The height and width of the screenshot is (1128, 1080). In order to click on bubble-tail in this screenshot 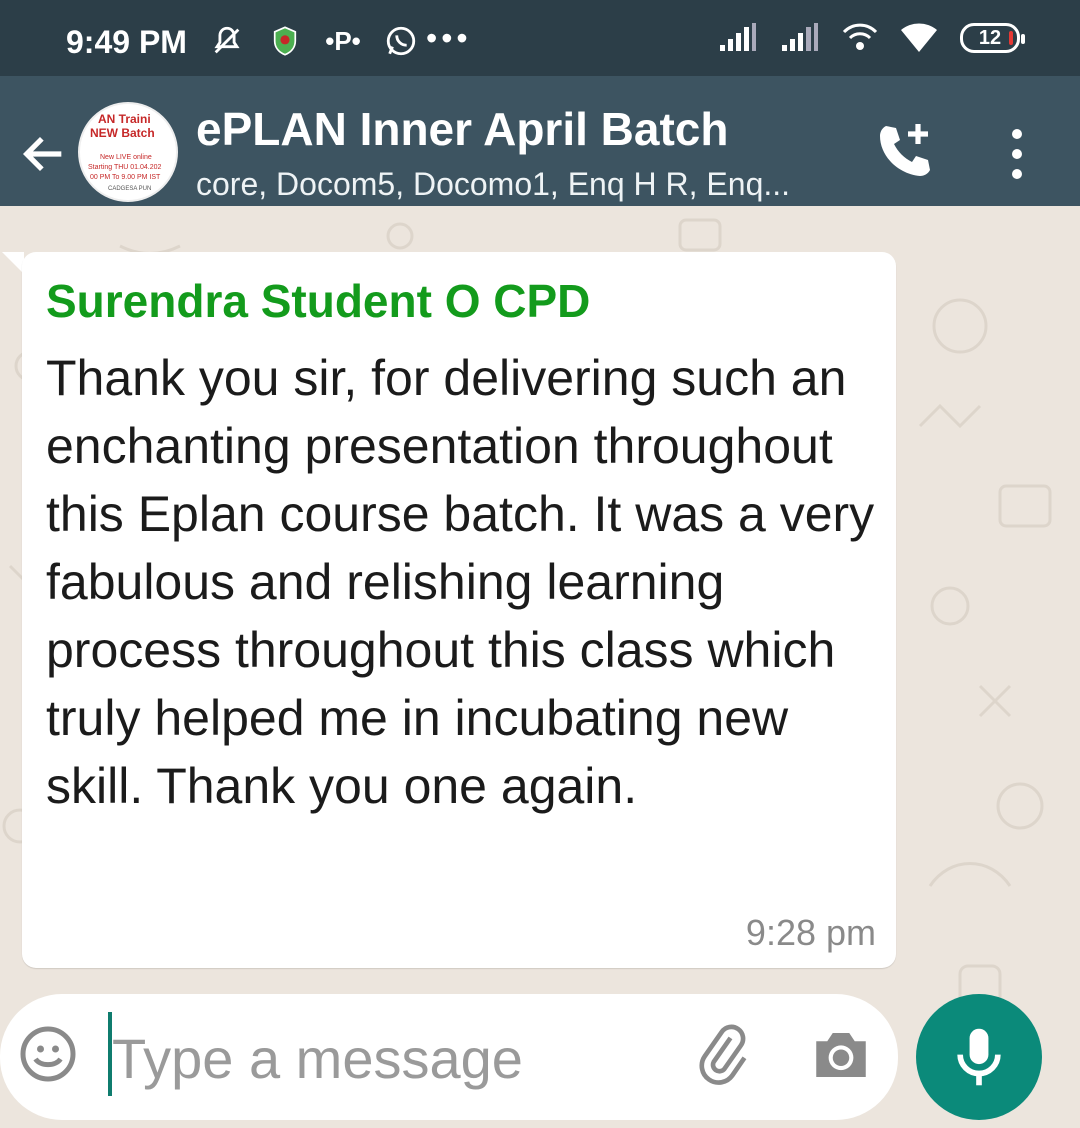, I will do `click(13, 263)`.